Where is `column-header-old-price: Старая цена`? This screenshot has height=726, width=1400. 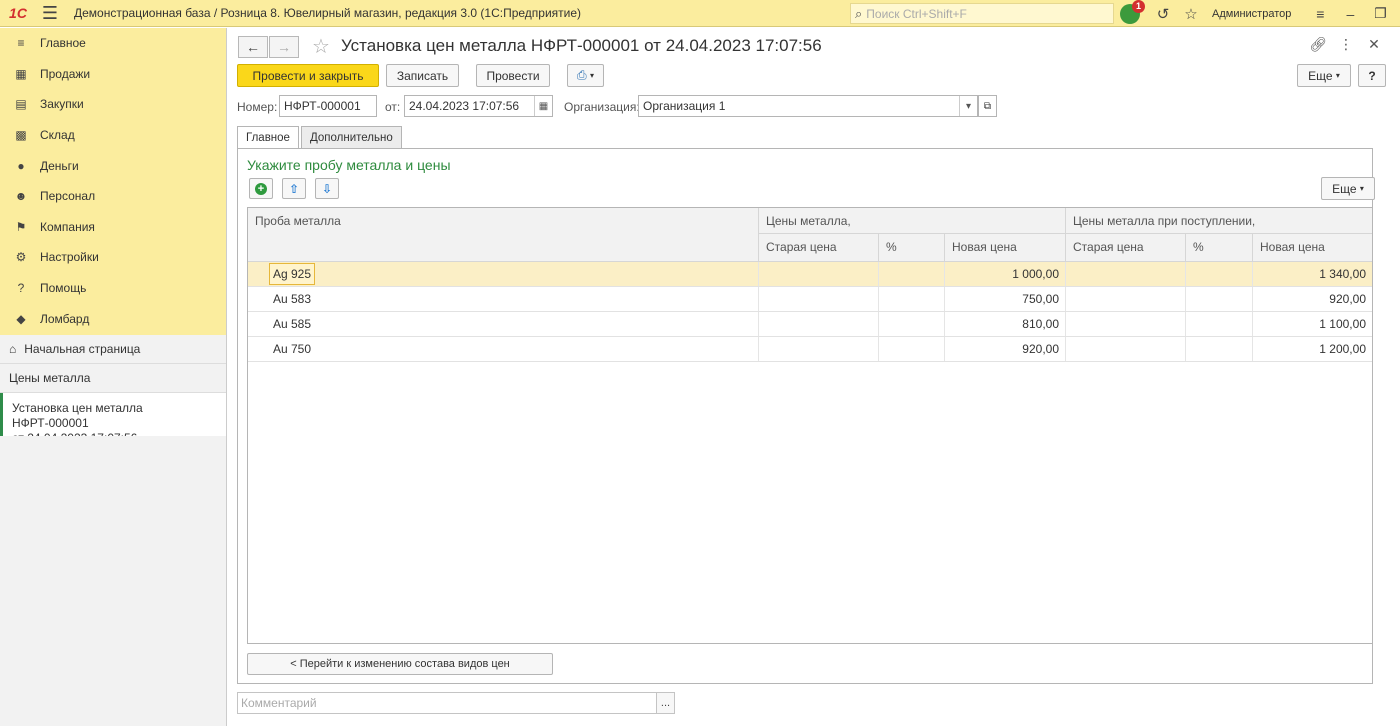
column-header-old-price: Старая цена is located at coordinates (819, 247).